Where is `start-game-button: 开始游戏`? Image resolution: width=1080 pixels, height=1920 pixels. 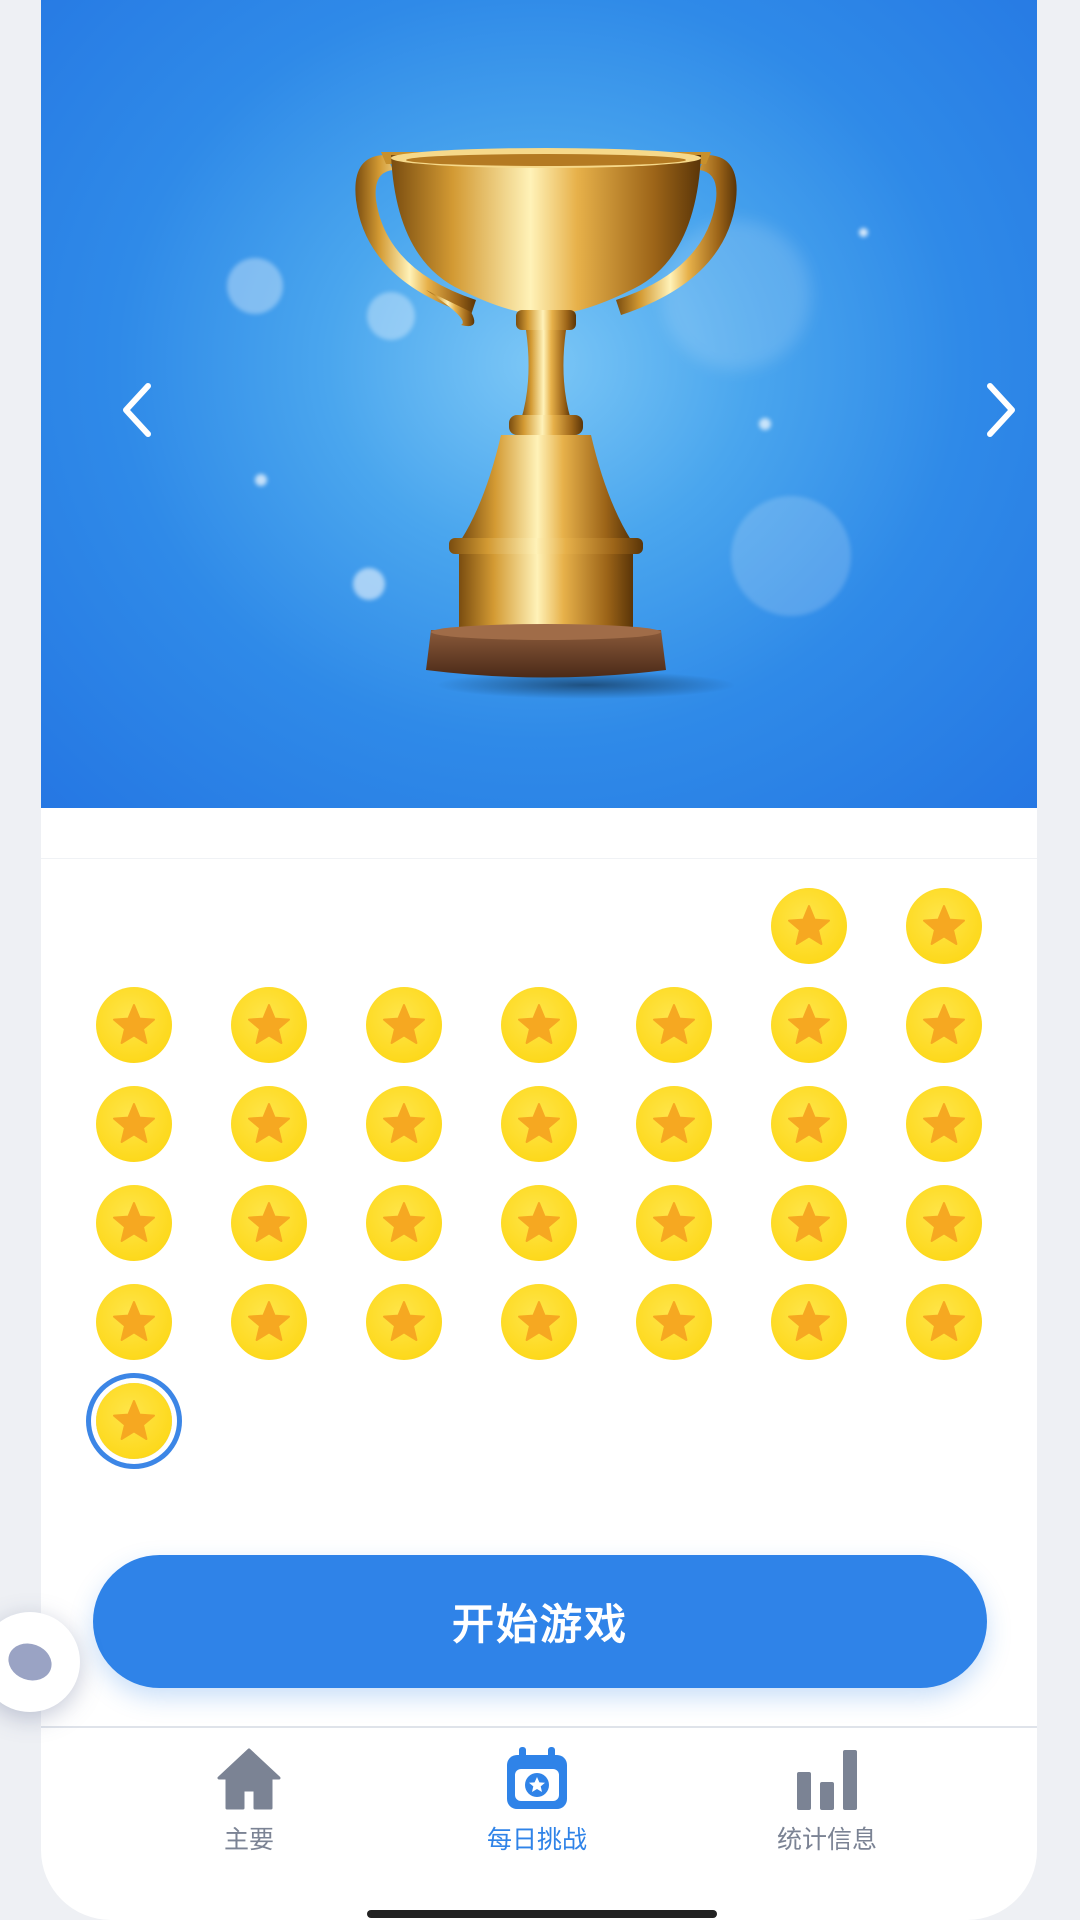
start-game-button: 开始游戏 is located at coordinates (540, 1621).